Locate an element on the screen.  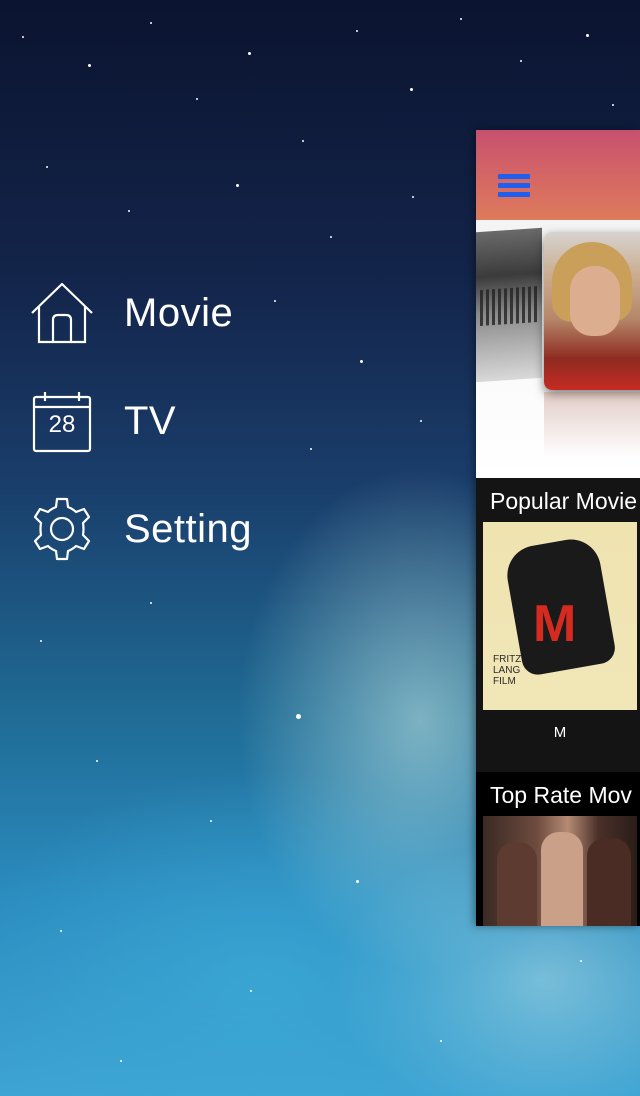
drawer-item-label: TV is located at coordinates (150, 420).